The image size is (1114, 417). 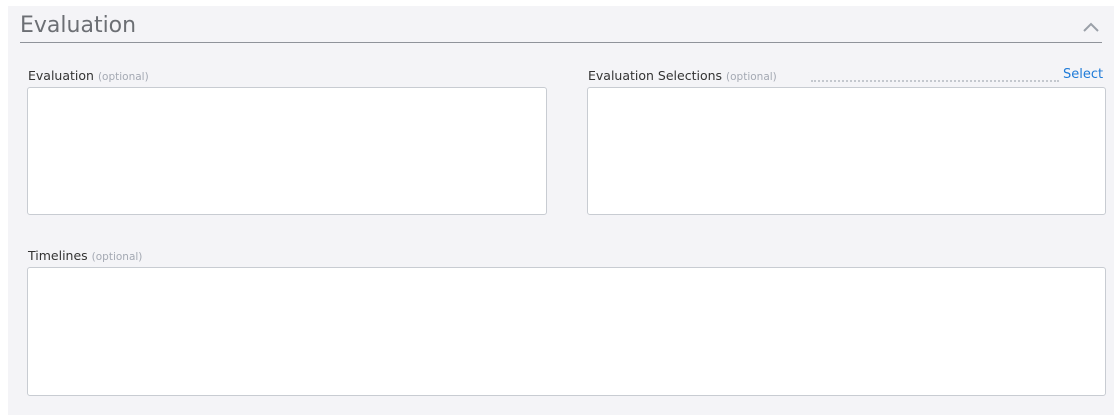 I want to click on section-title: Evaluation, so click(x=78, y=25).